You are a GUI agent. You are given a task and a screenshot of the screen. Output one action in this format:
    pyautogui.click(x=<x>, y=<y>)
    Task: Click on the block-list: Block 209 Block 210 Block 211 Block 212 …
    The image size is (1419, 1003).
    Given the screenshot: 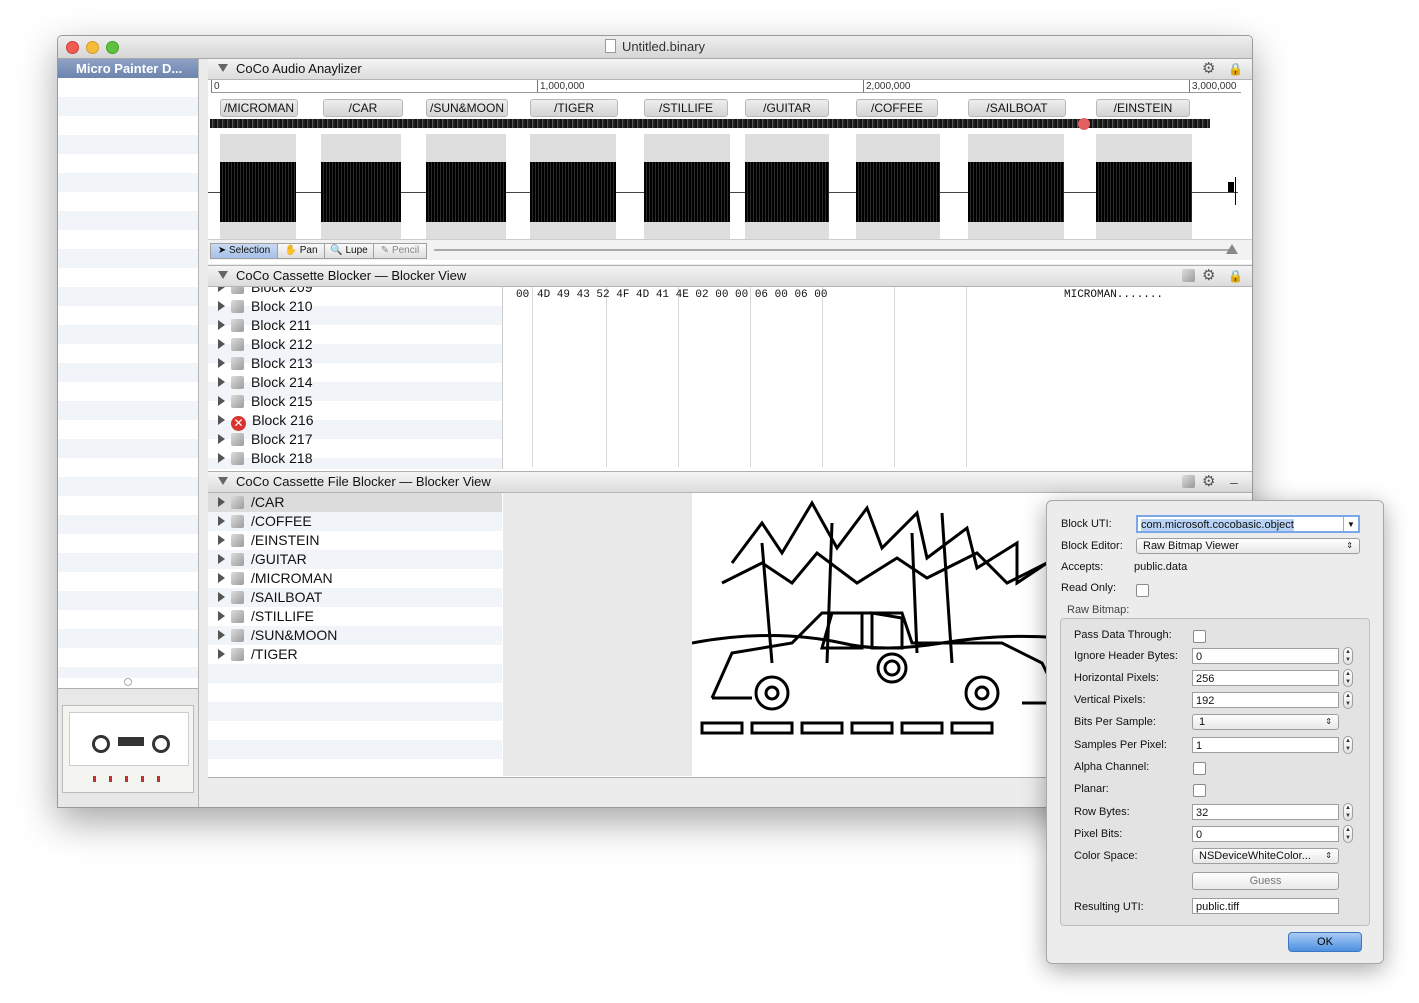 What is the action you would take?
    pyautogui.click(x=355, y=378)
    